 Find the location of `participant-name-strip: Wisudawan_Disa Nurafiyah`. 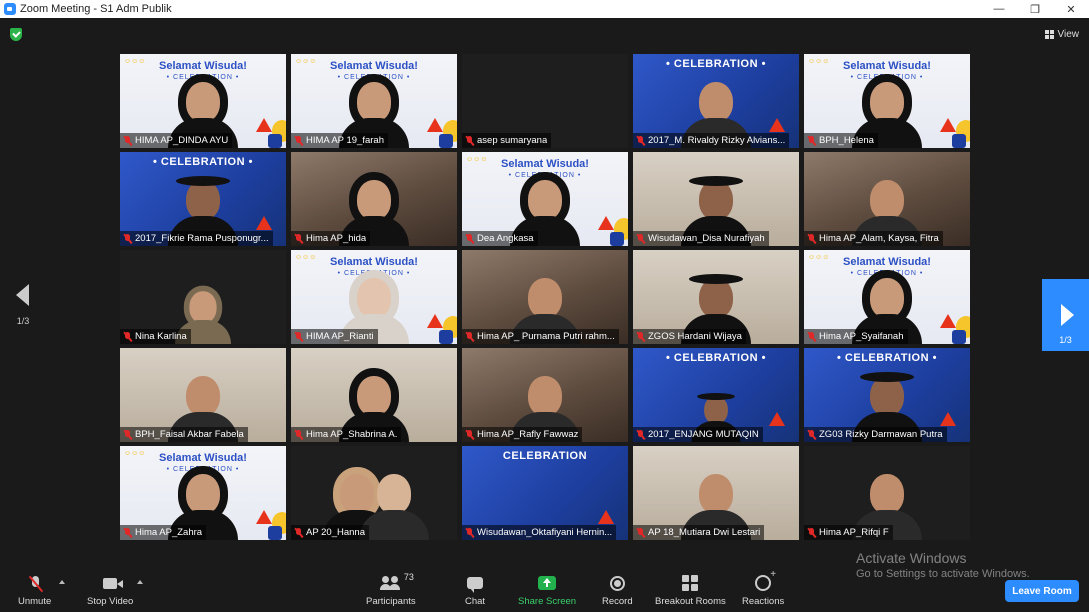

participant-name-strip: Wisudawan_Disa Nurafiyah is located at coordinates (701, 238).